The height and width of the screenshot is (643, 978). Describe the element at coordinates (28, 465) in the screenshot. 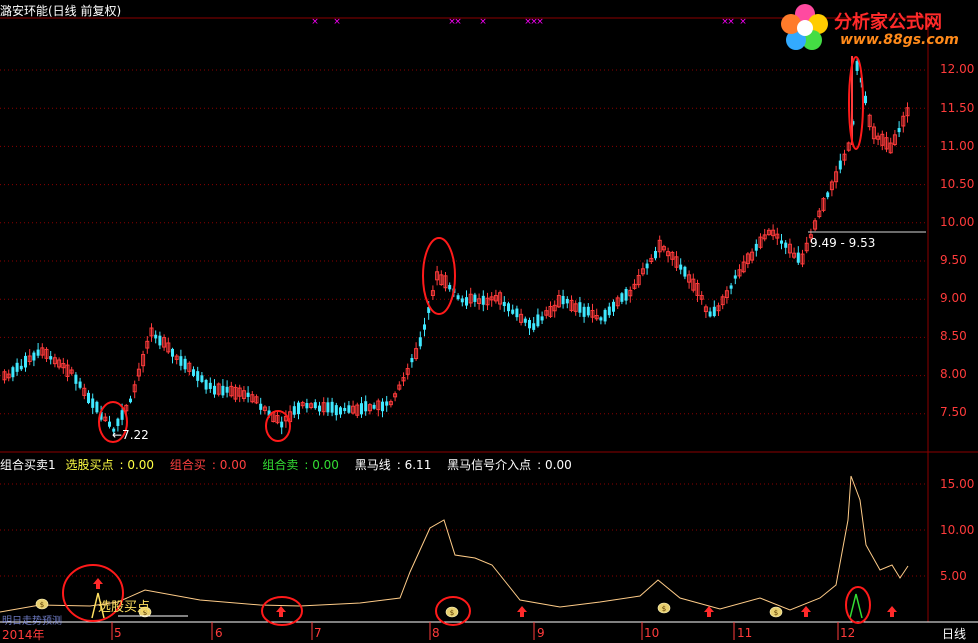

I see `indicator-name: 组合买卖1` at that location.